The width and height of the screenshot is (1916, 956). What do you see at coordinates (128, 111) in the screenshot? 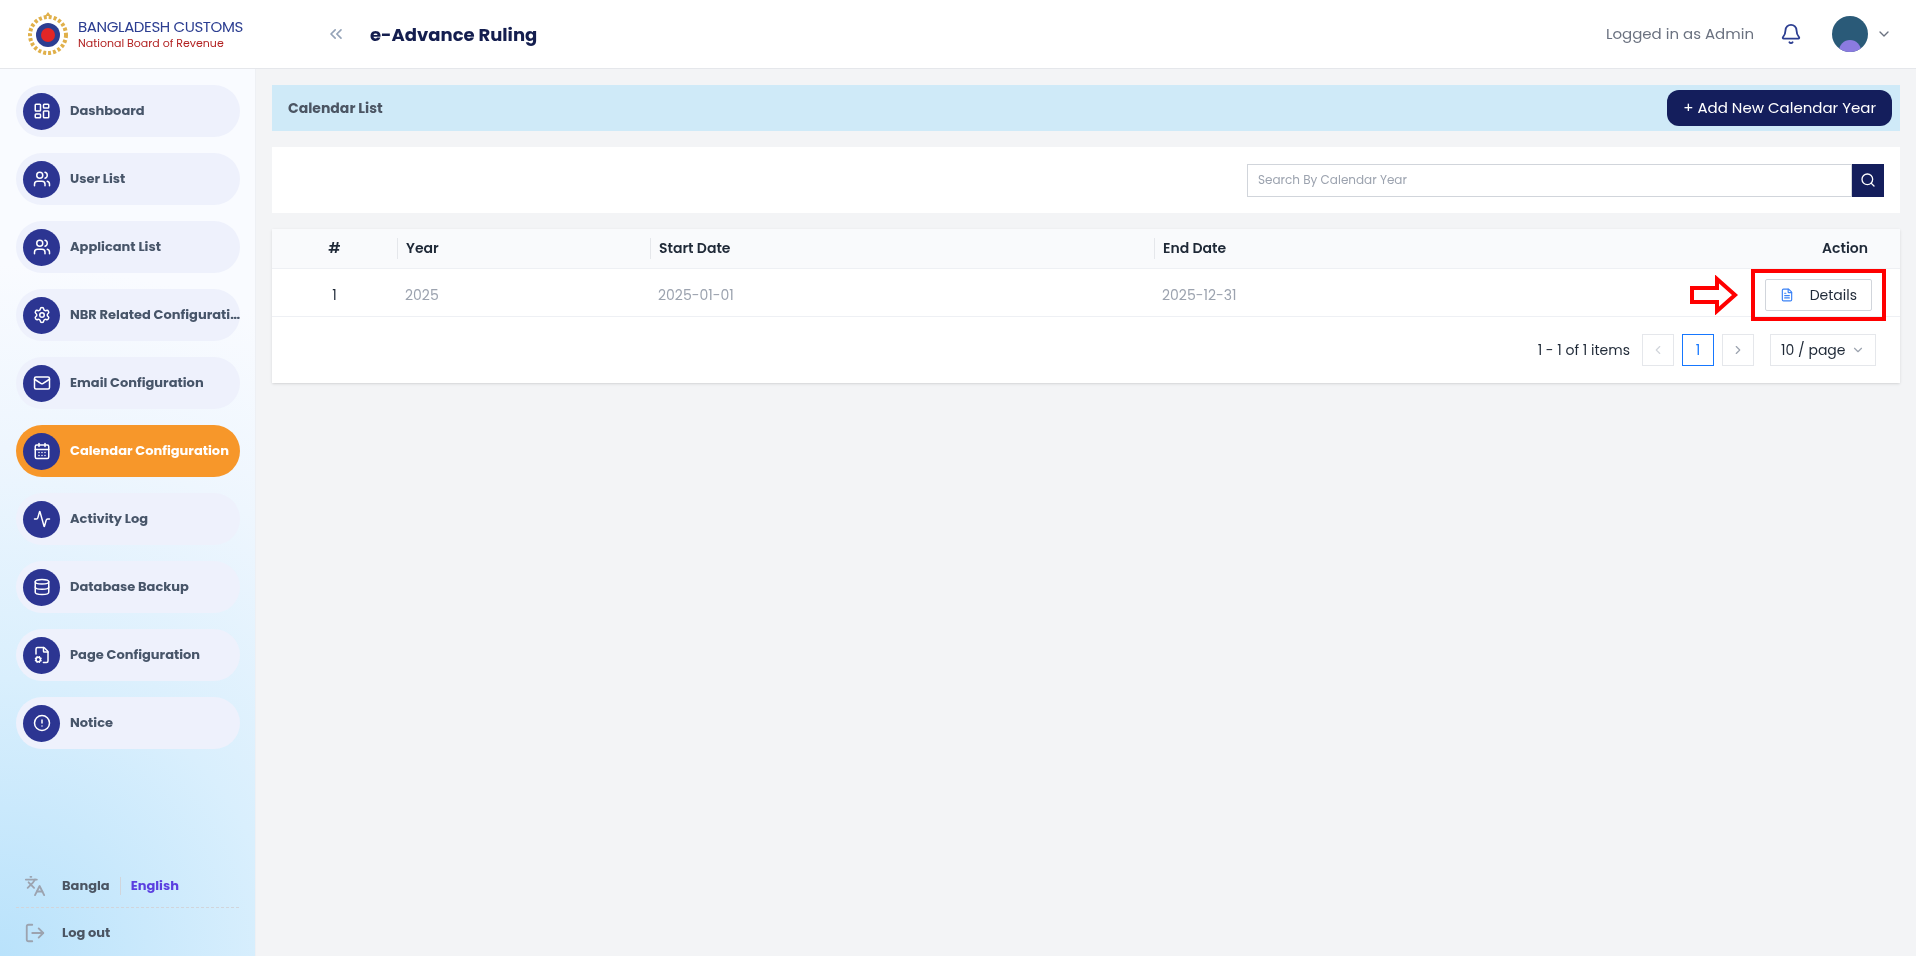
I see `sidebar-menu-item: Dashboard` at bounding box center [128, 111].